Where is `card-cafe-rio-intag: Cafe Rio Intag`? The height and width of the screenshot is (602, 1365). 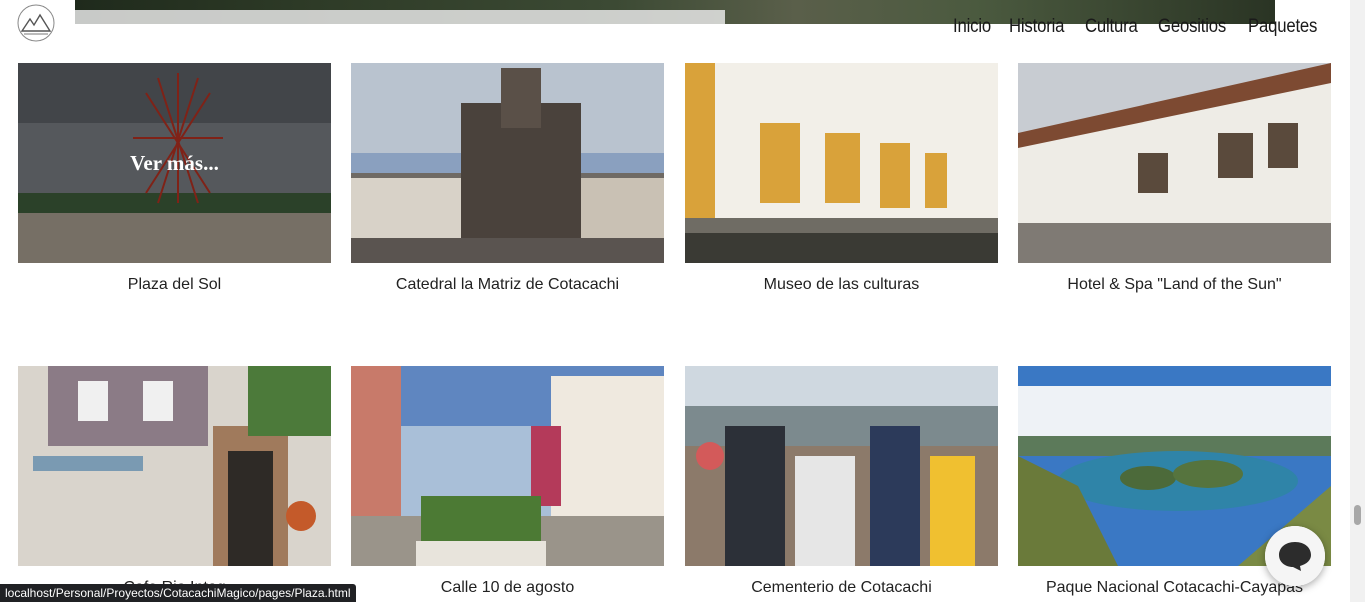 card-cafe-rio-intag: Cafe Rio Intag is located at coordinates (174, 481).